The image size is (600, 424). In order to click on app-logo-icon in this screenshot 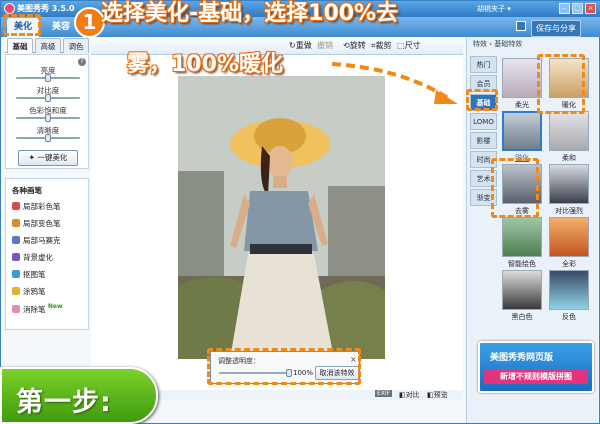, I will do `click(9, 8)`.